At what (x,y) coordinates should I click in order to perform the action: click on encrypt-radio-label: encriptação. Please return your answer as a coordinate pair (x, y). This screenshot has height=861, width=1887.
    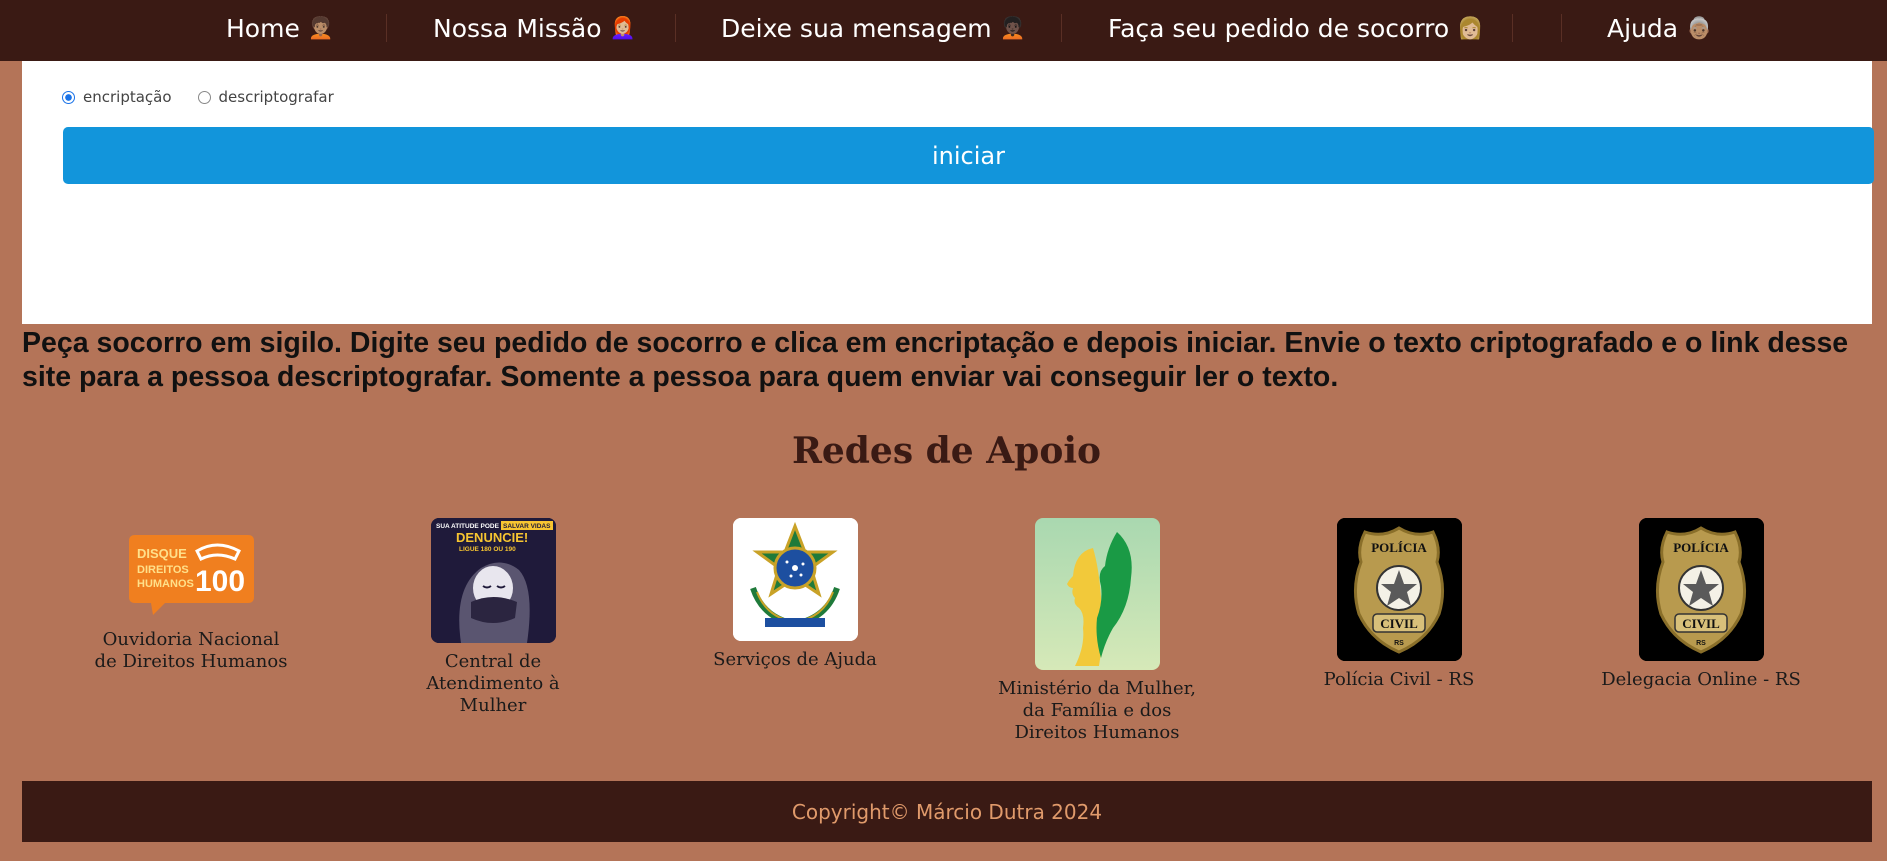
    Looking at the image, I should click on (127, 97).